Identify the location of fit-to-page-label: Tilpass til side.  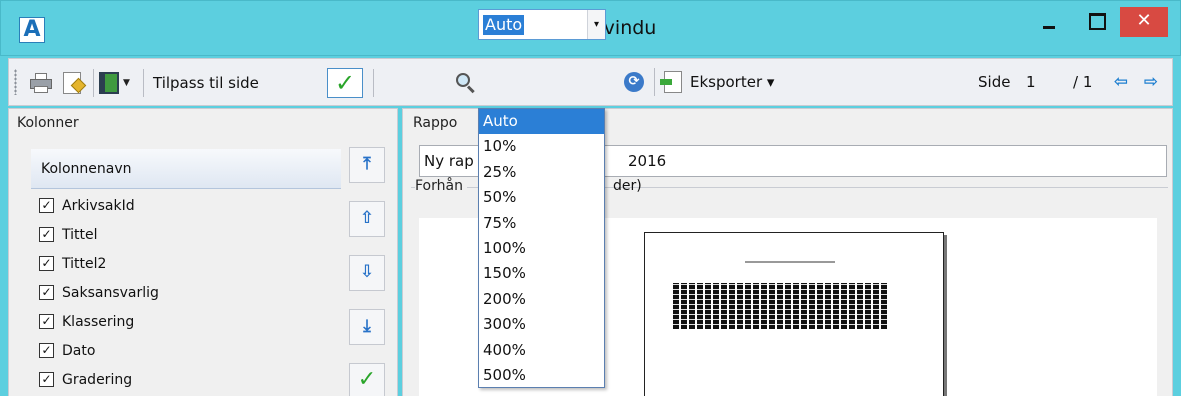
(206, 83).